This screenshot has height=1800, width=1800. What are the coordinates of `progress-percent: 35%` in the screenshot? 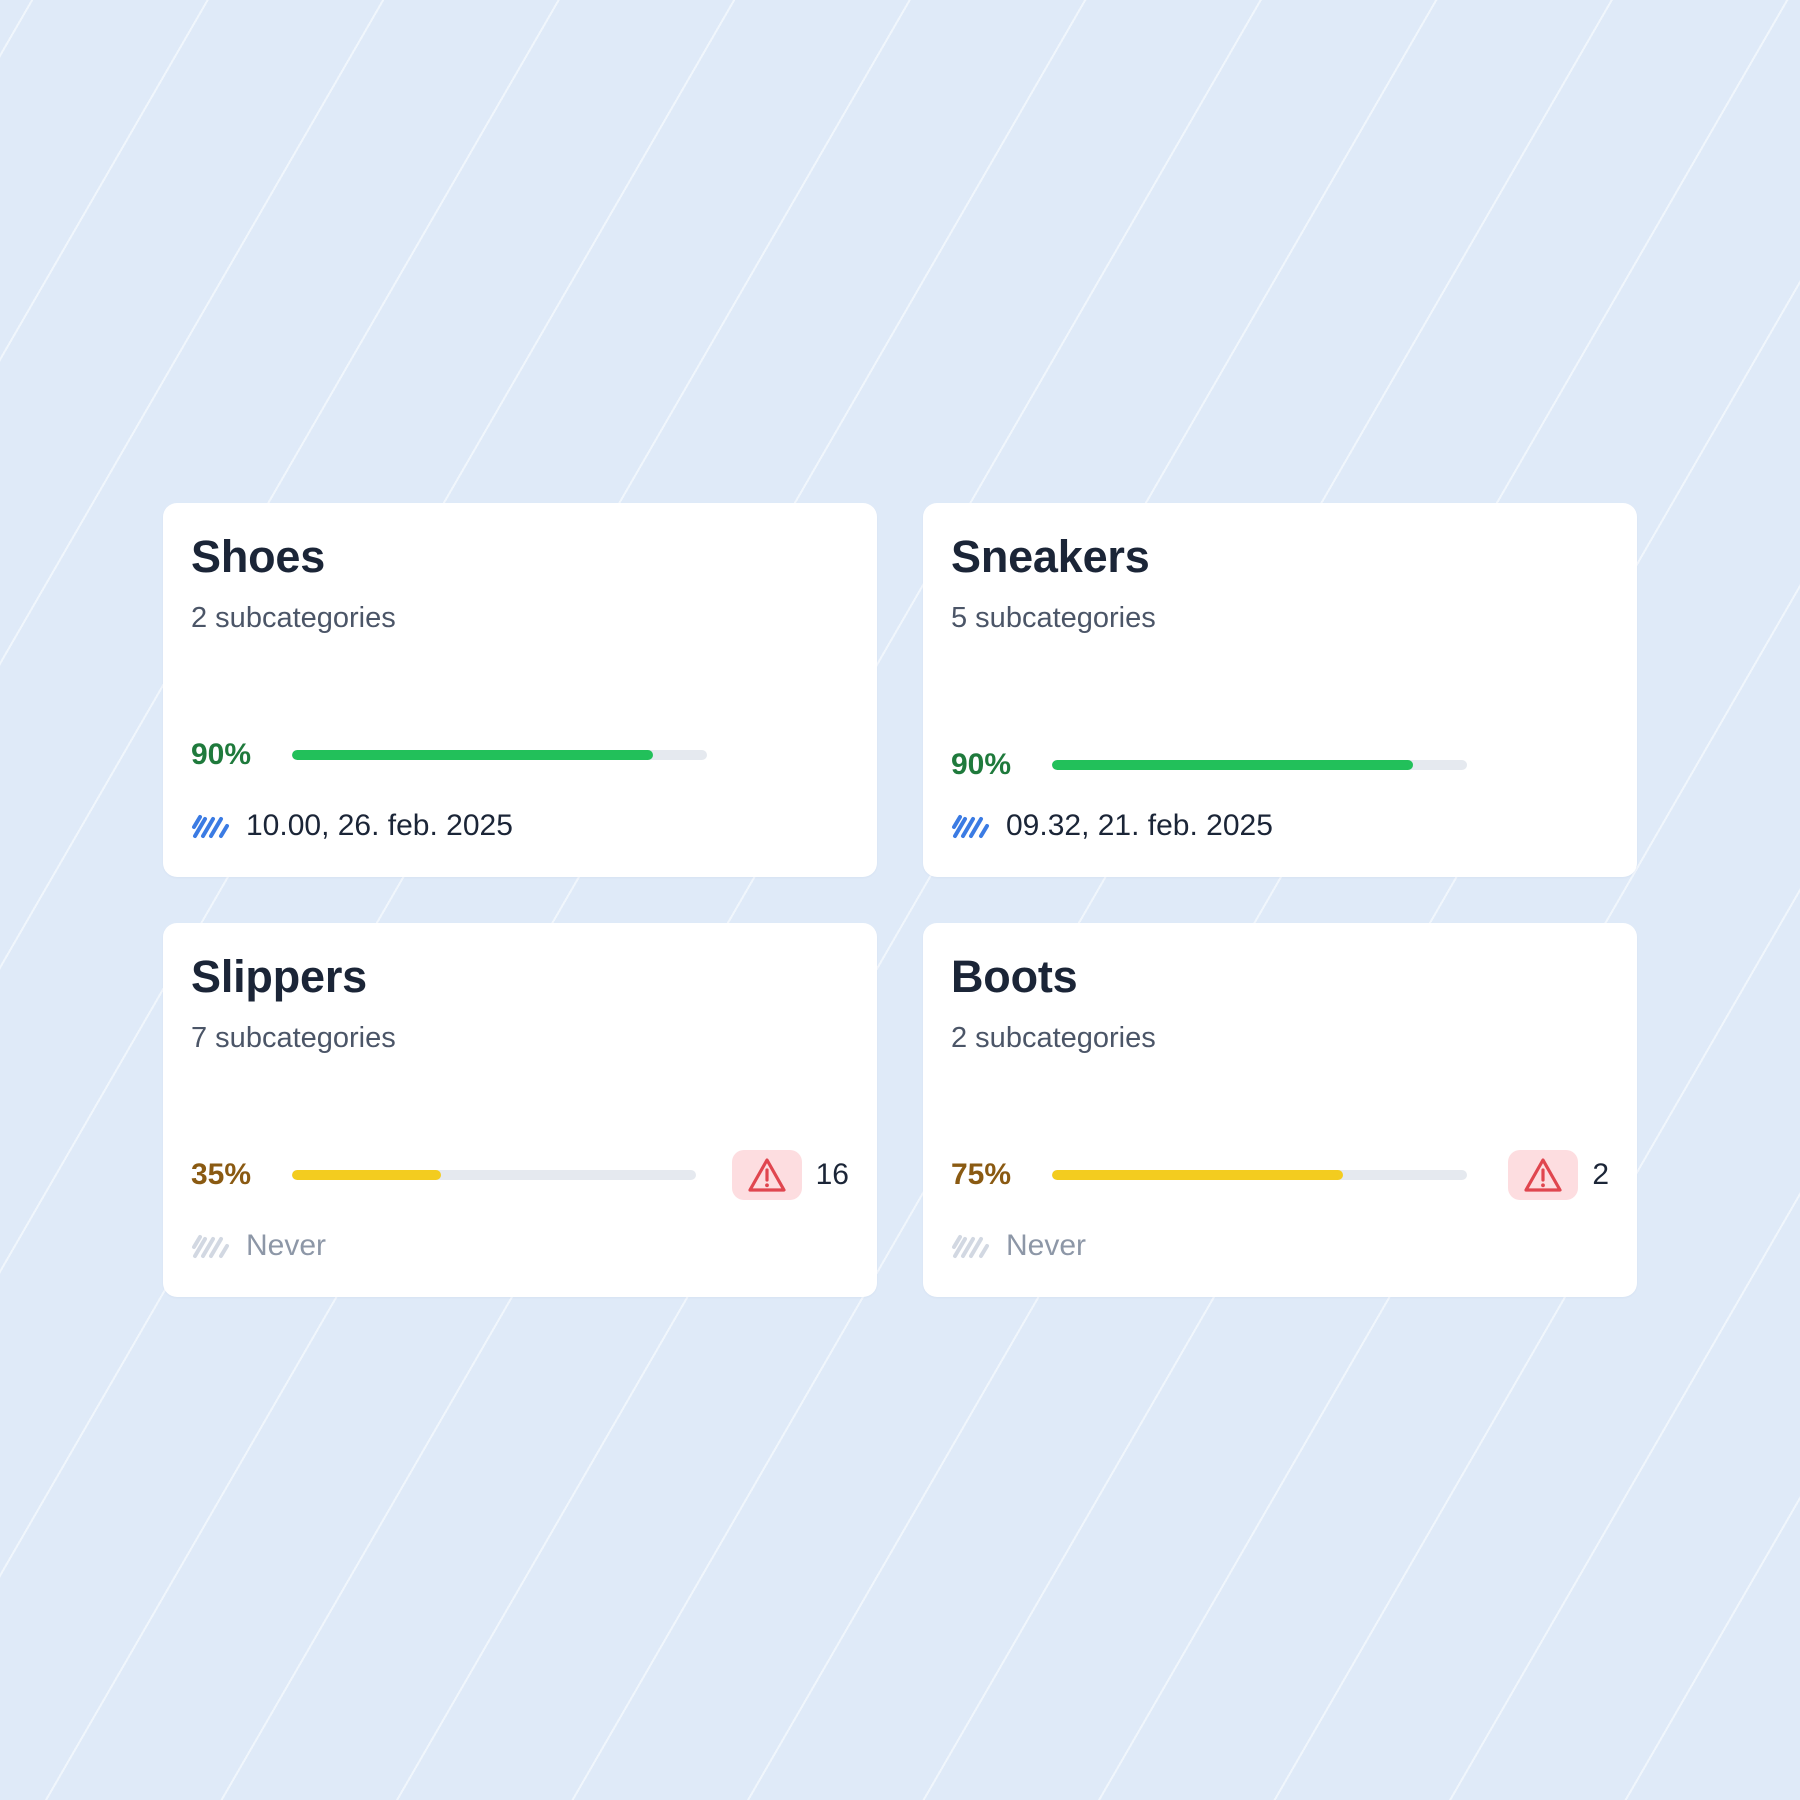 It's located at (221, 1174).